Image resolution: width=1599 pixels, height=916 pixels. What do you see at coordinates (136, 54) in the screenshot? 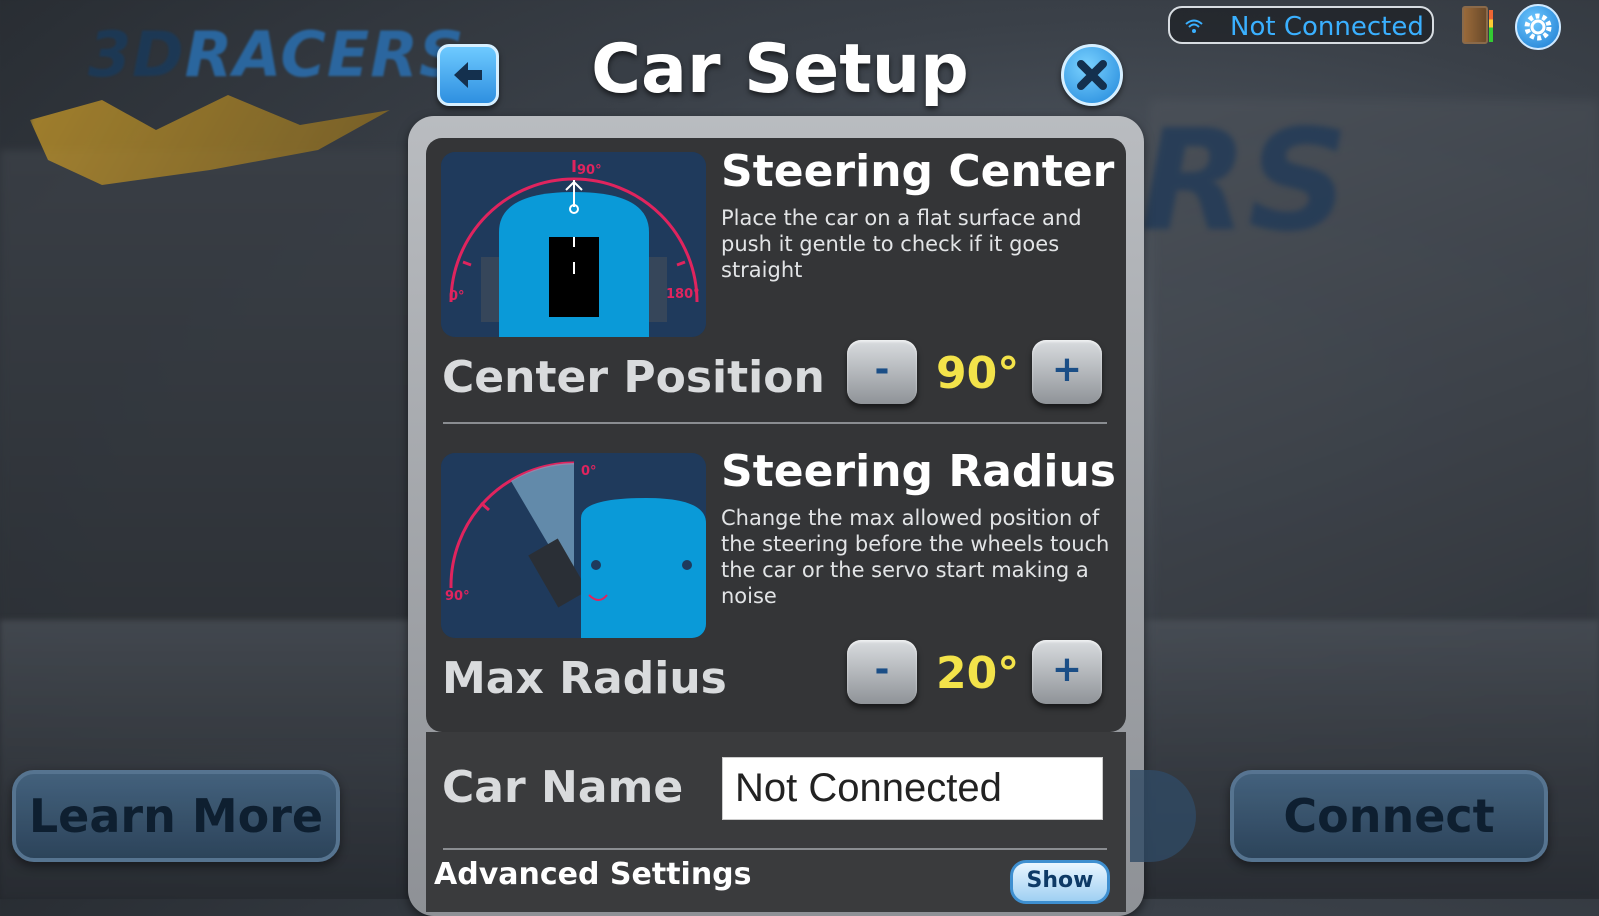
I see `logo-text-3d: 3D` at bounding box center [136, 54].